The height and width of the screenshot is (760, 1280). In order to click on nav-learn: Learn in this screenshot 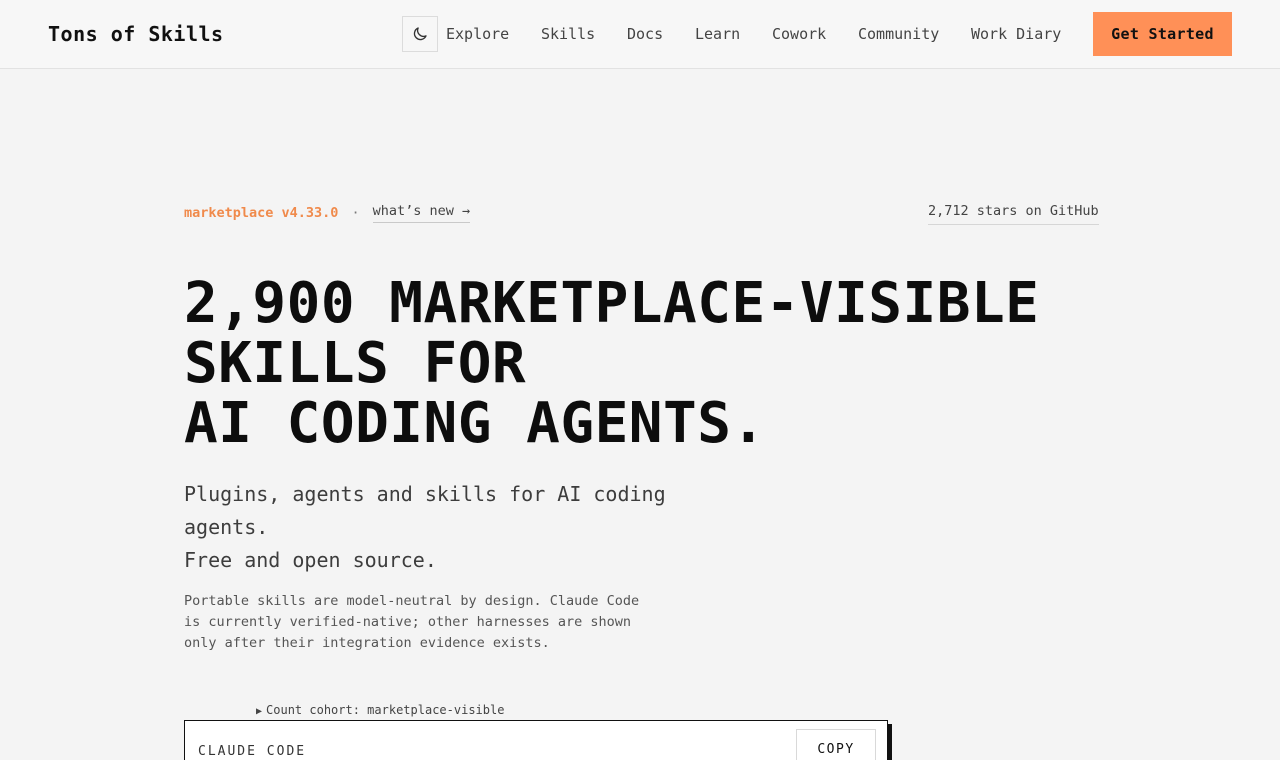, I will do `click(717, 34)`.